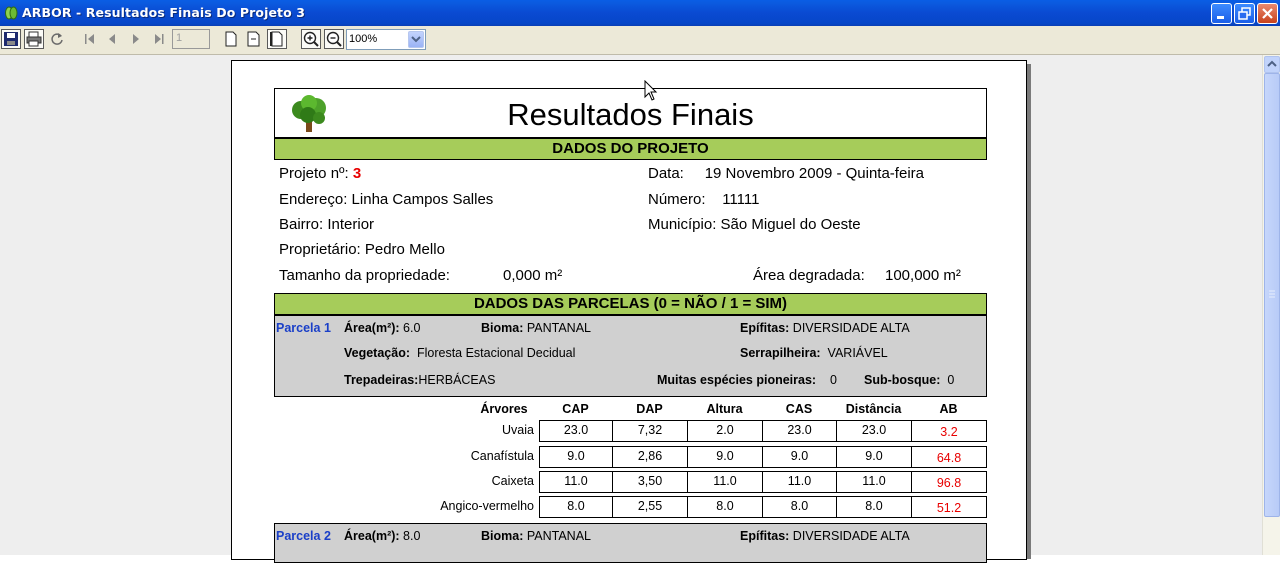  I want to click on table-row-name: Uvaia, so click(518, 430).